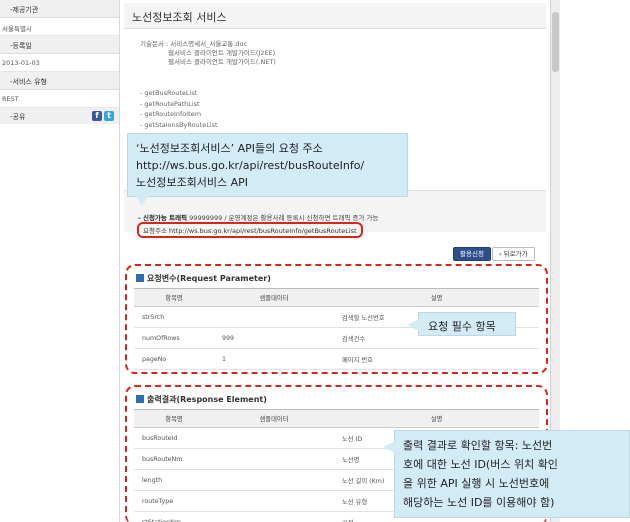 The height and width of the screenshot is (522, 630). Describe the element at coordinates (335, 16) in the screenshot. I see `page-title: 노선정보조회 서비스` at that location.